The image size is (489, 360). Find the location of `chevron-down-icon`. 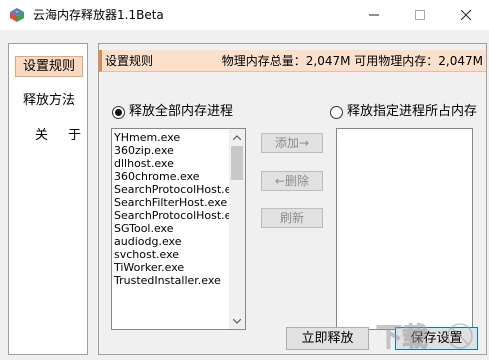

chevron-down-icon is located at coordinates (237, 321).